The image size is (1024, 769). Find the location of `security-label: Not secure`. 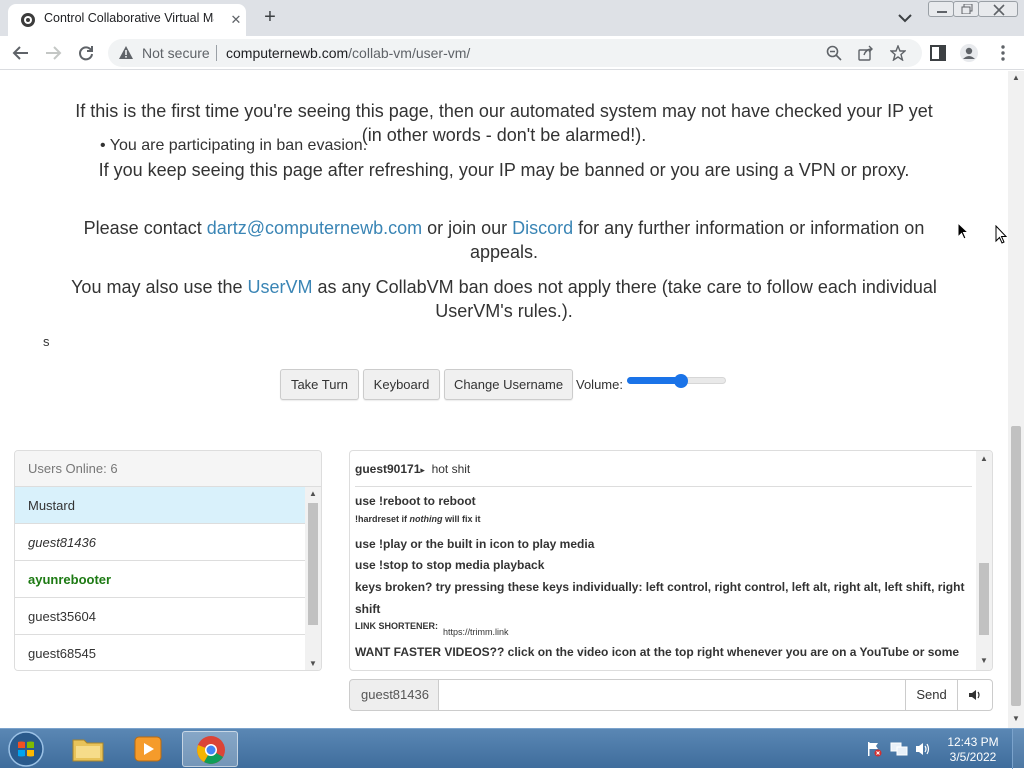

security-label: Not secure is located at coordinates (176, 53).